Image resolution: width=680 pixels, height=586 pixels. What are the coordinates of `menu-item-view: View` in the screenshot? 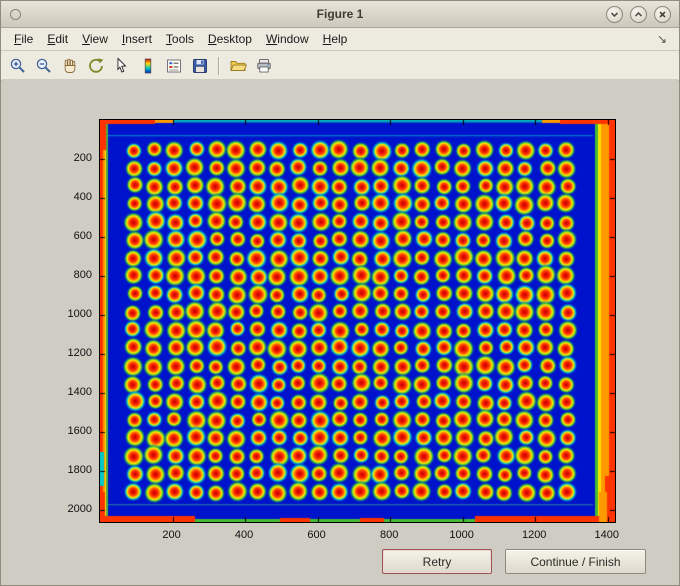 It's located at (95, 39).